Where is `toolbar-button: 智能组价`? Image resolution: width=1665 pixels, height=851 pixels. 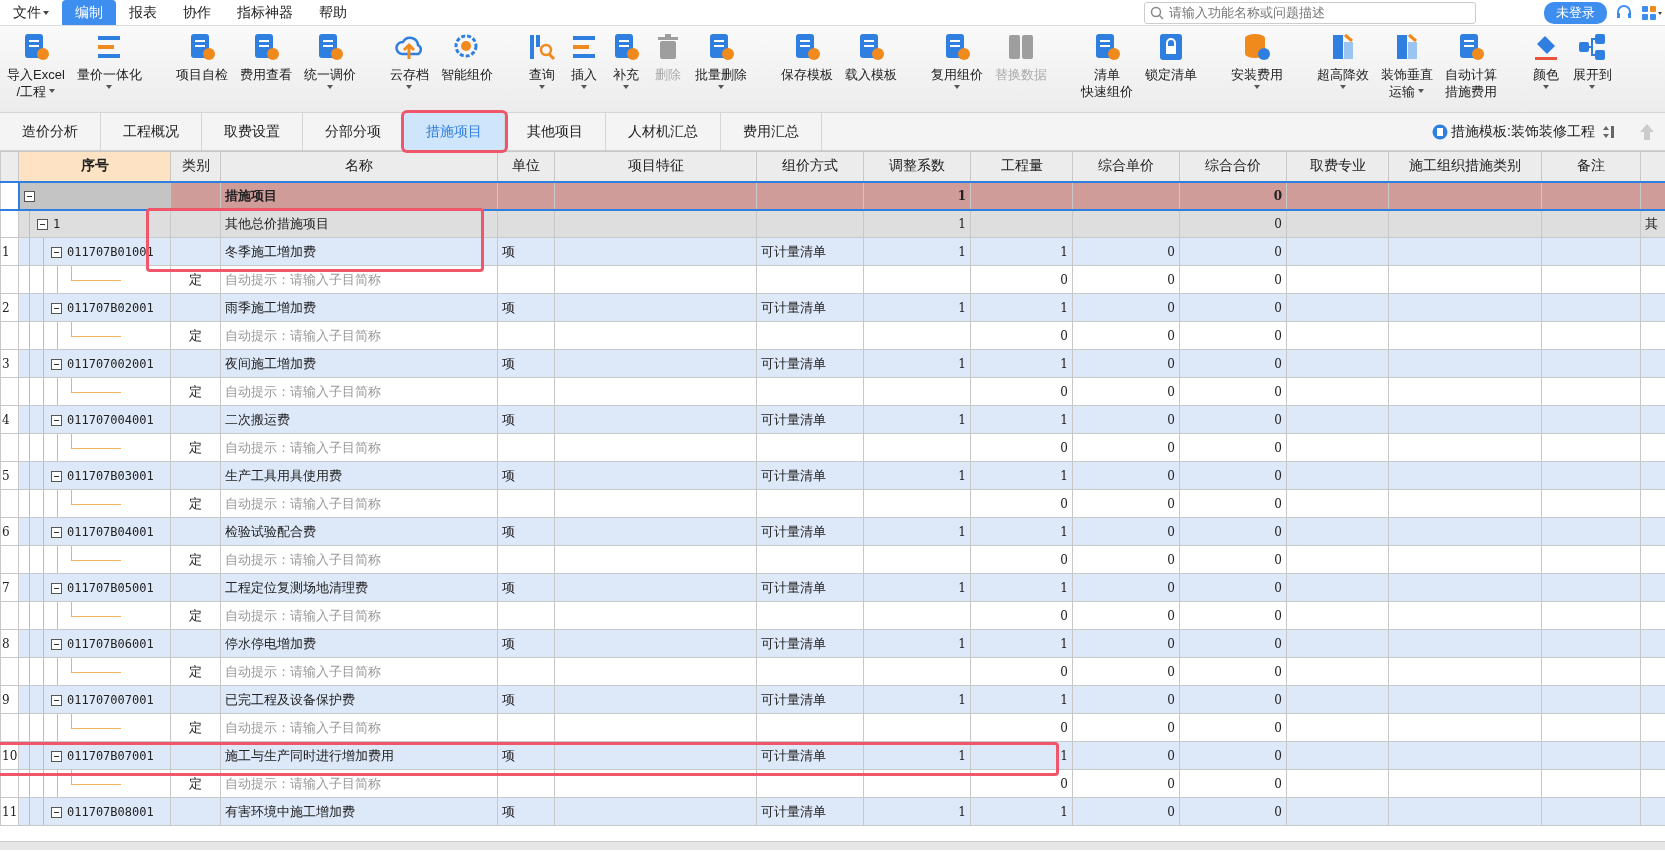
toolbar-button: 智能组价 is located at coordinates (466, 69).